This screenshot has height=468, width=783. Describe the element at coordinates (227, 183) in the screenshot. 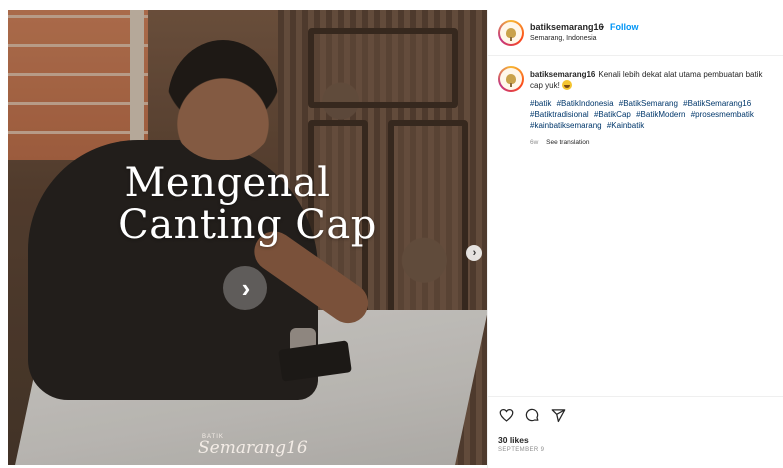

I see `headline-line-1: Mengenal` at that location.